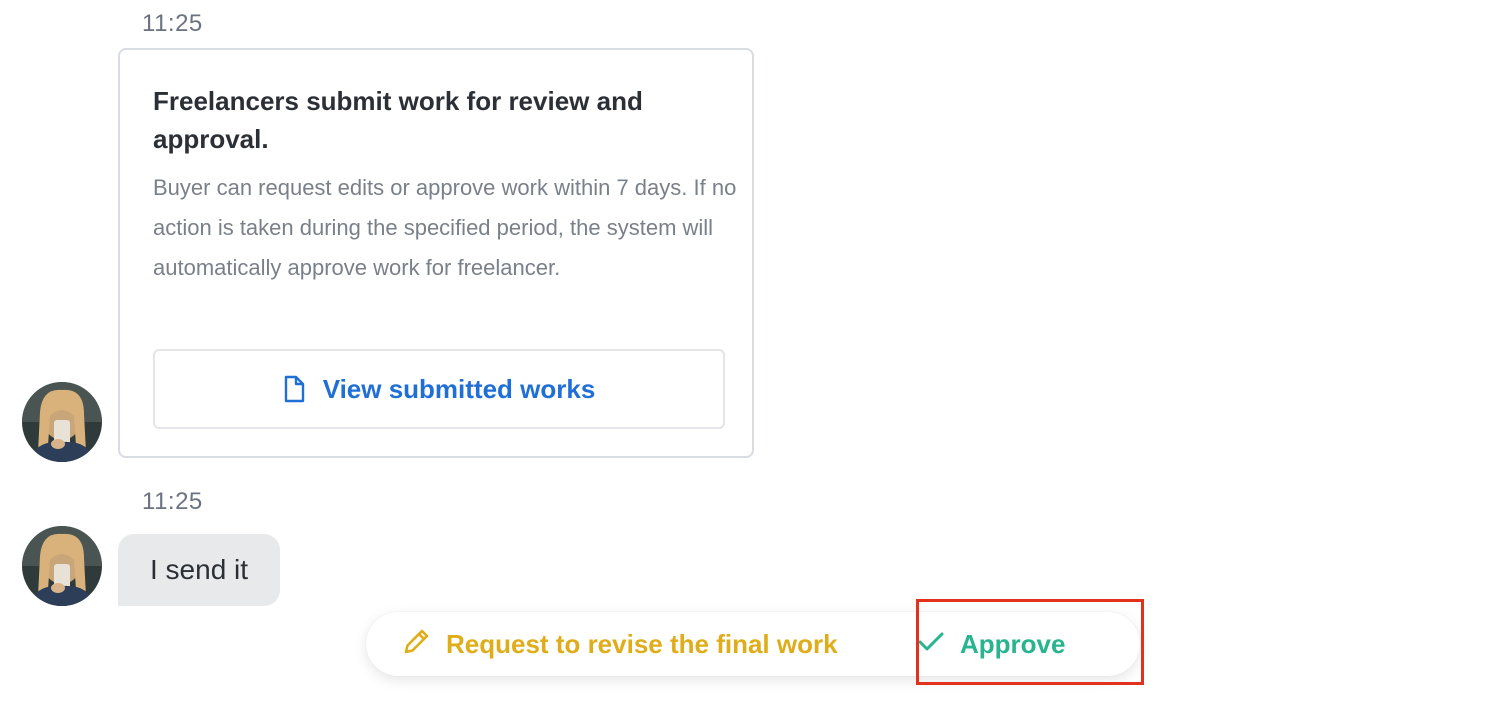 This screenshot has width=1492, height=702. I want to click on view-submitted-works-button: View submitted works, so click(439, 389).